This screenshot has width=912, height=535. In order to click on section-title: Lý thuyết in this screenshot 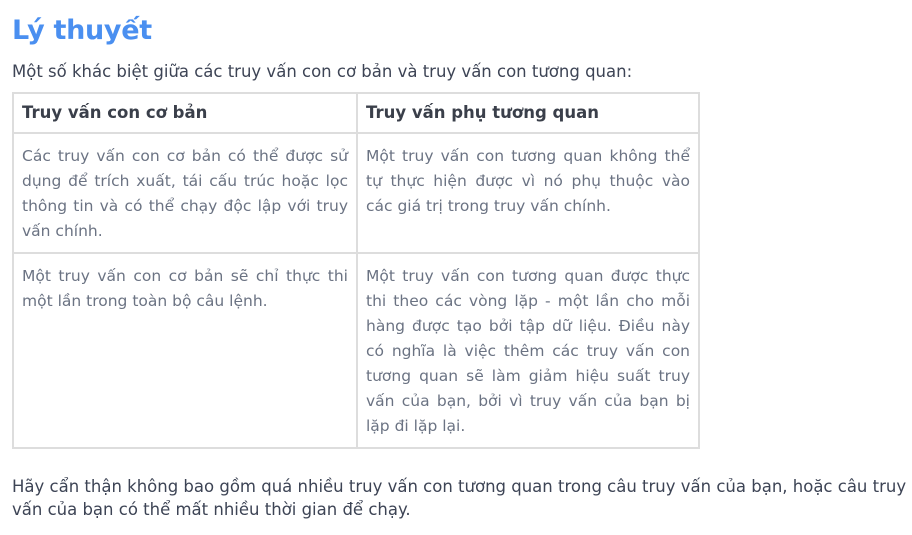, I will do `click(82, 30)`.